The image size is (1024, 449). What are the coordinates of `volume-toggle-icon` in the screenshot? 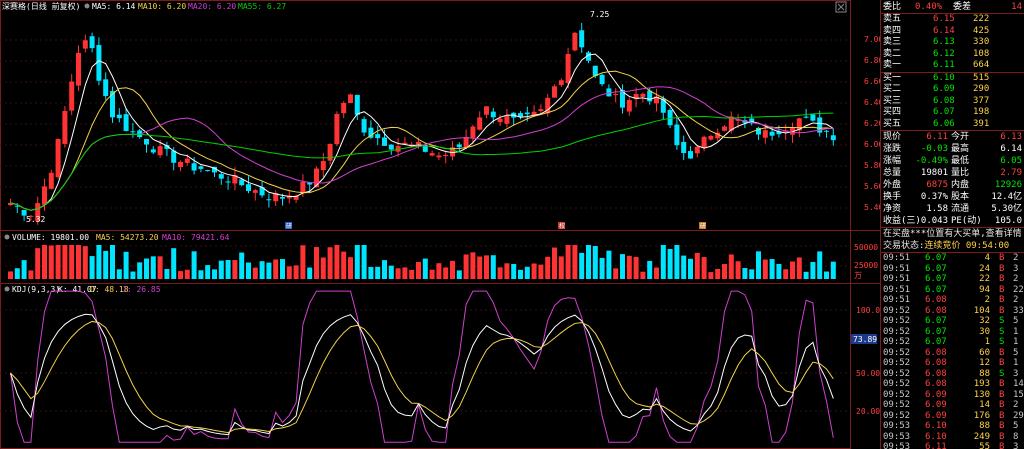 It's located at (7, 237).